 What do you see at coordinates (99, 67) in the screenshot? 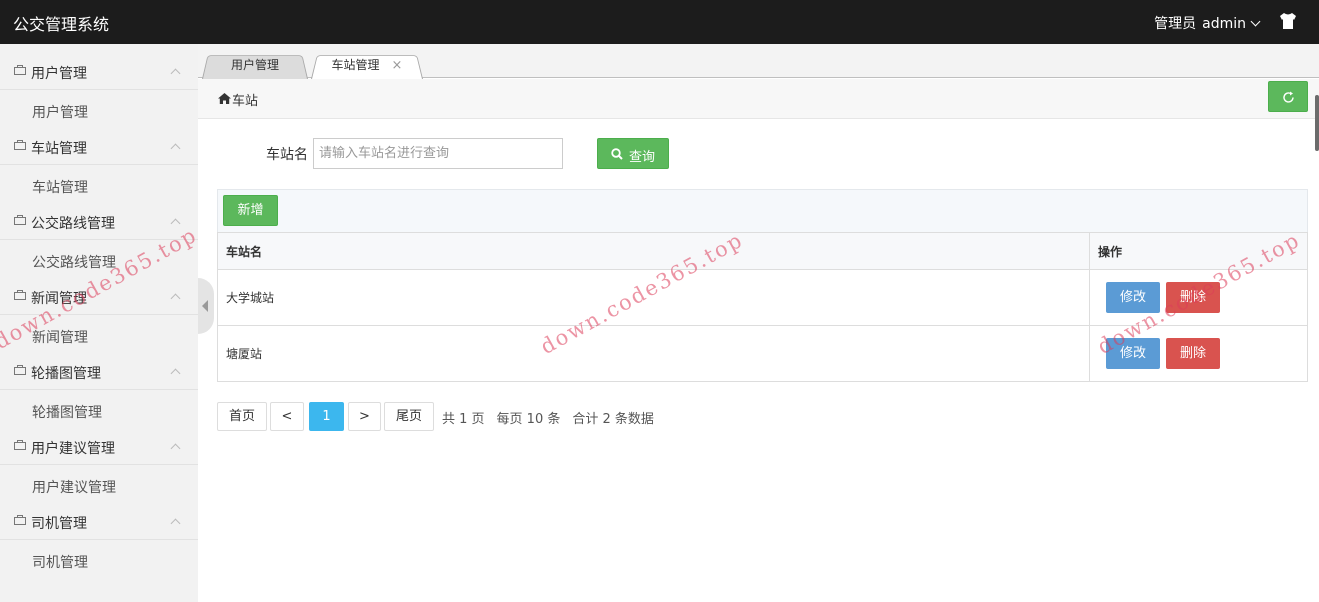
I see `sidebar-item-users: 用户管理` at bounding box center [99, 67].